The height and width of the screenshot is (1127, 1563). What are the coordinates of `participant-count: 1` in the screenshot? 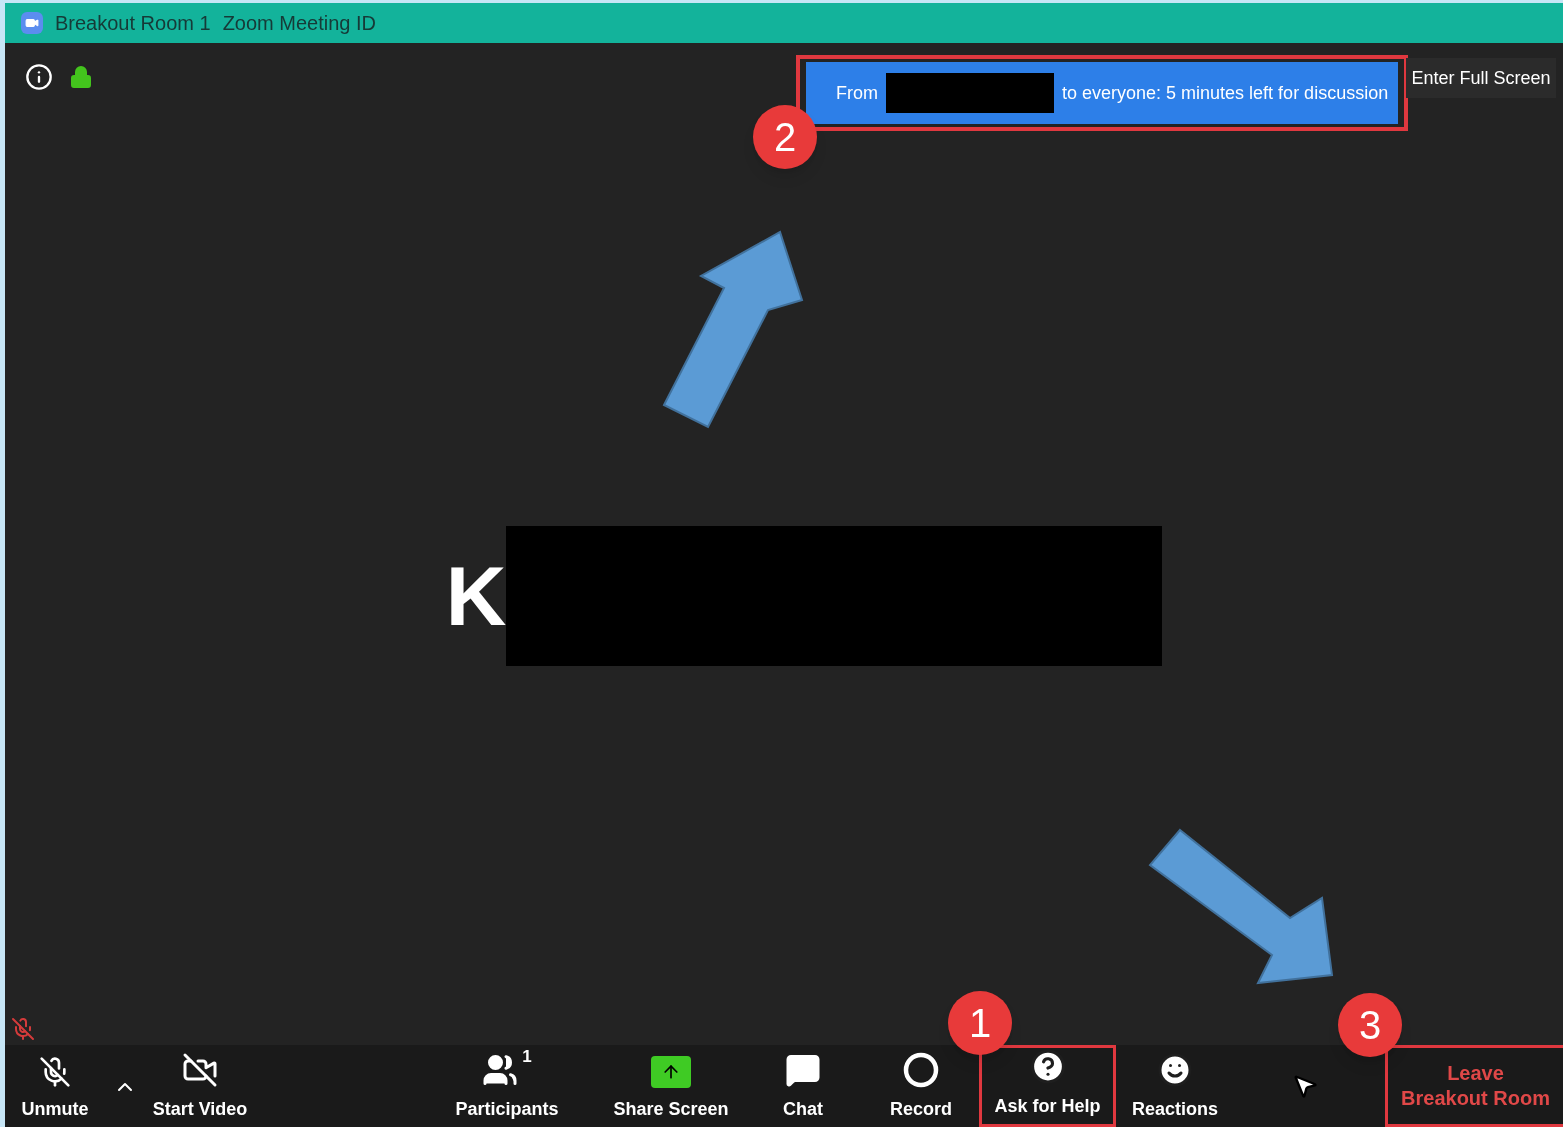 It's located at (527, 1057).